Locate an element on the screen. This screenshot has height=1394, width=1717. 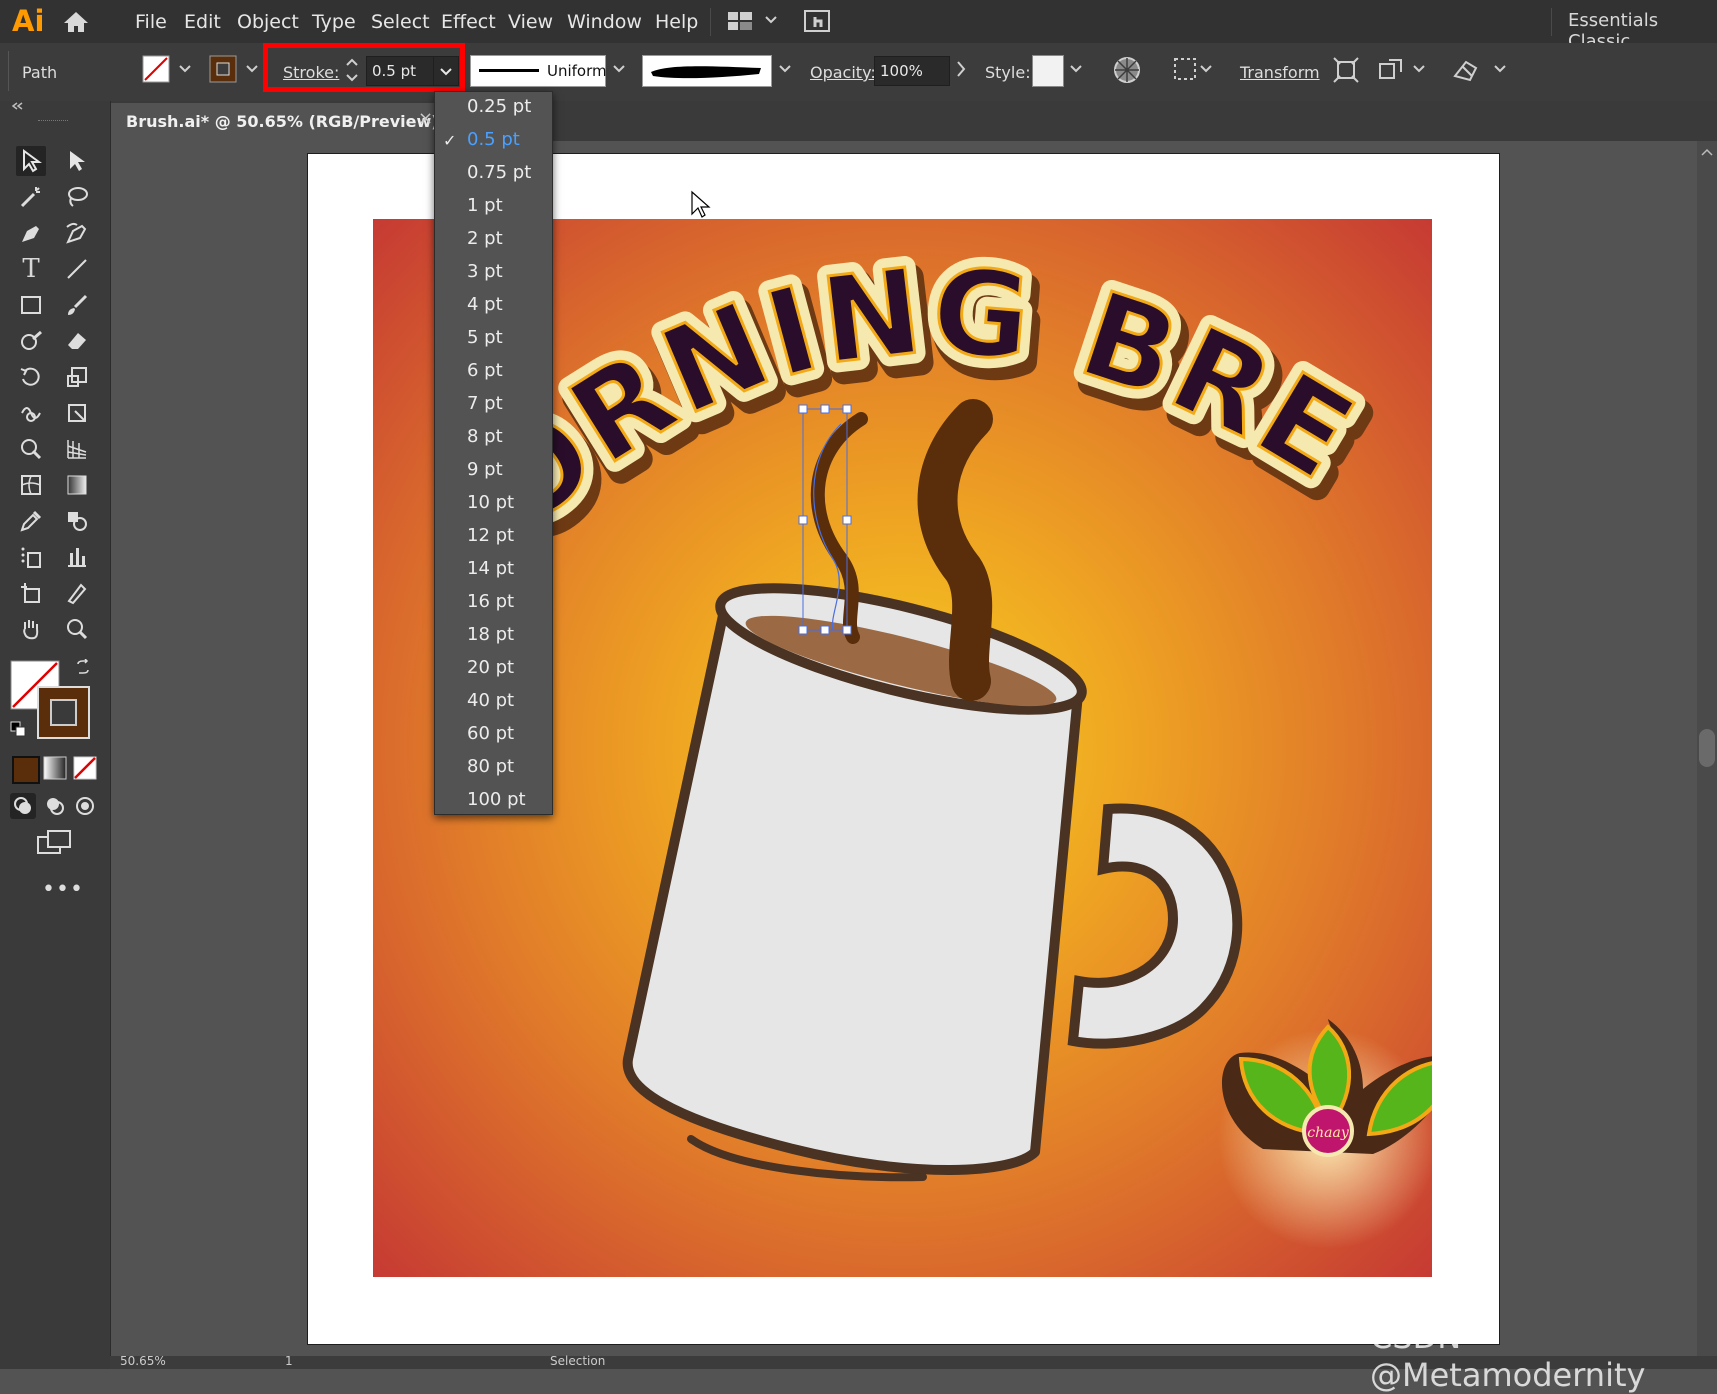
artboard-tool is located at coordinates (31, 593).